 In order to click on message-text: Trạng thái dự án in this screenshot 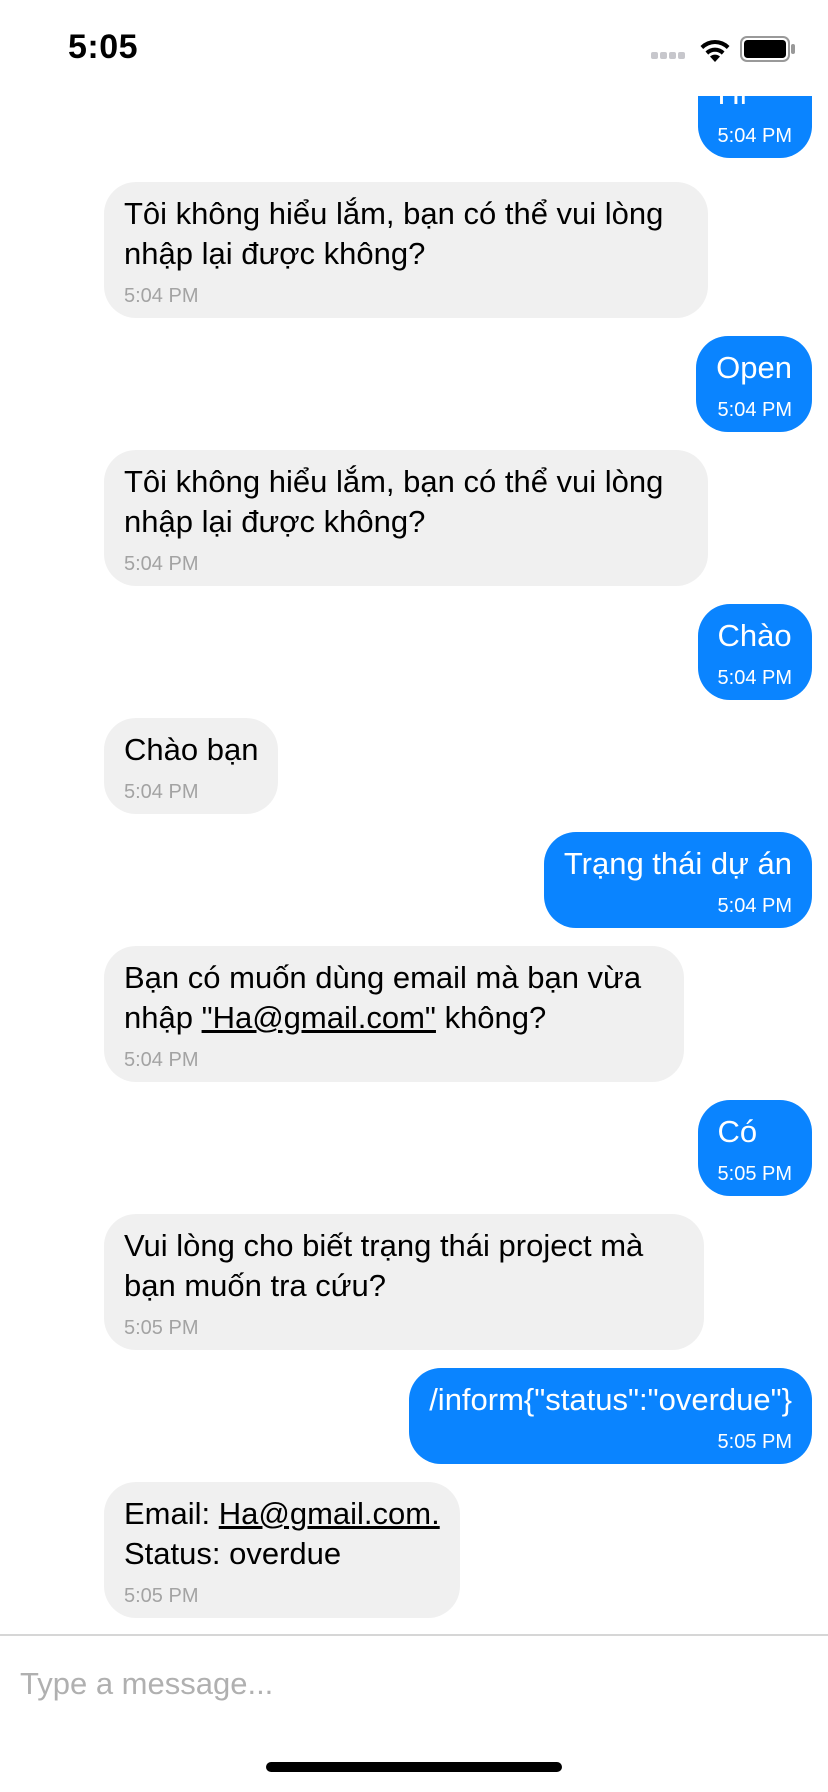, I will do `click(677, 863)`.